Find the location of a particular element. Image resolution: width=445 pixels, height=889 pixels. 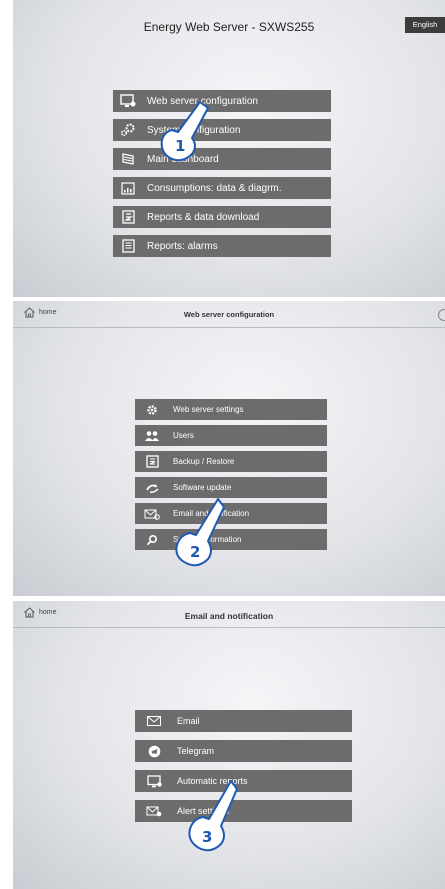

email-icon is located at coordinates (154, 721).